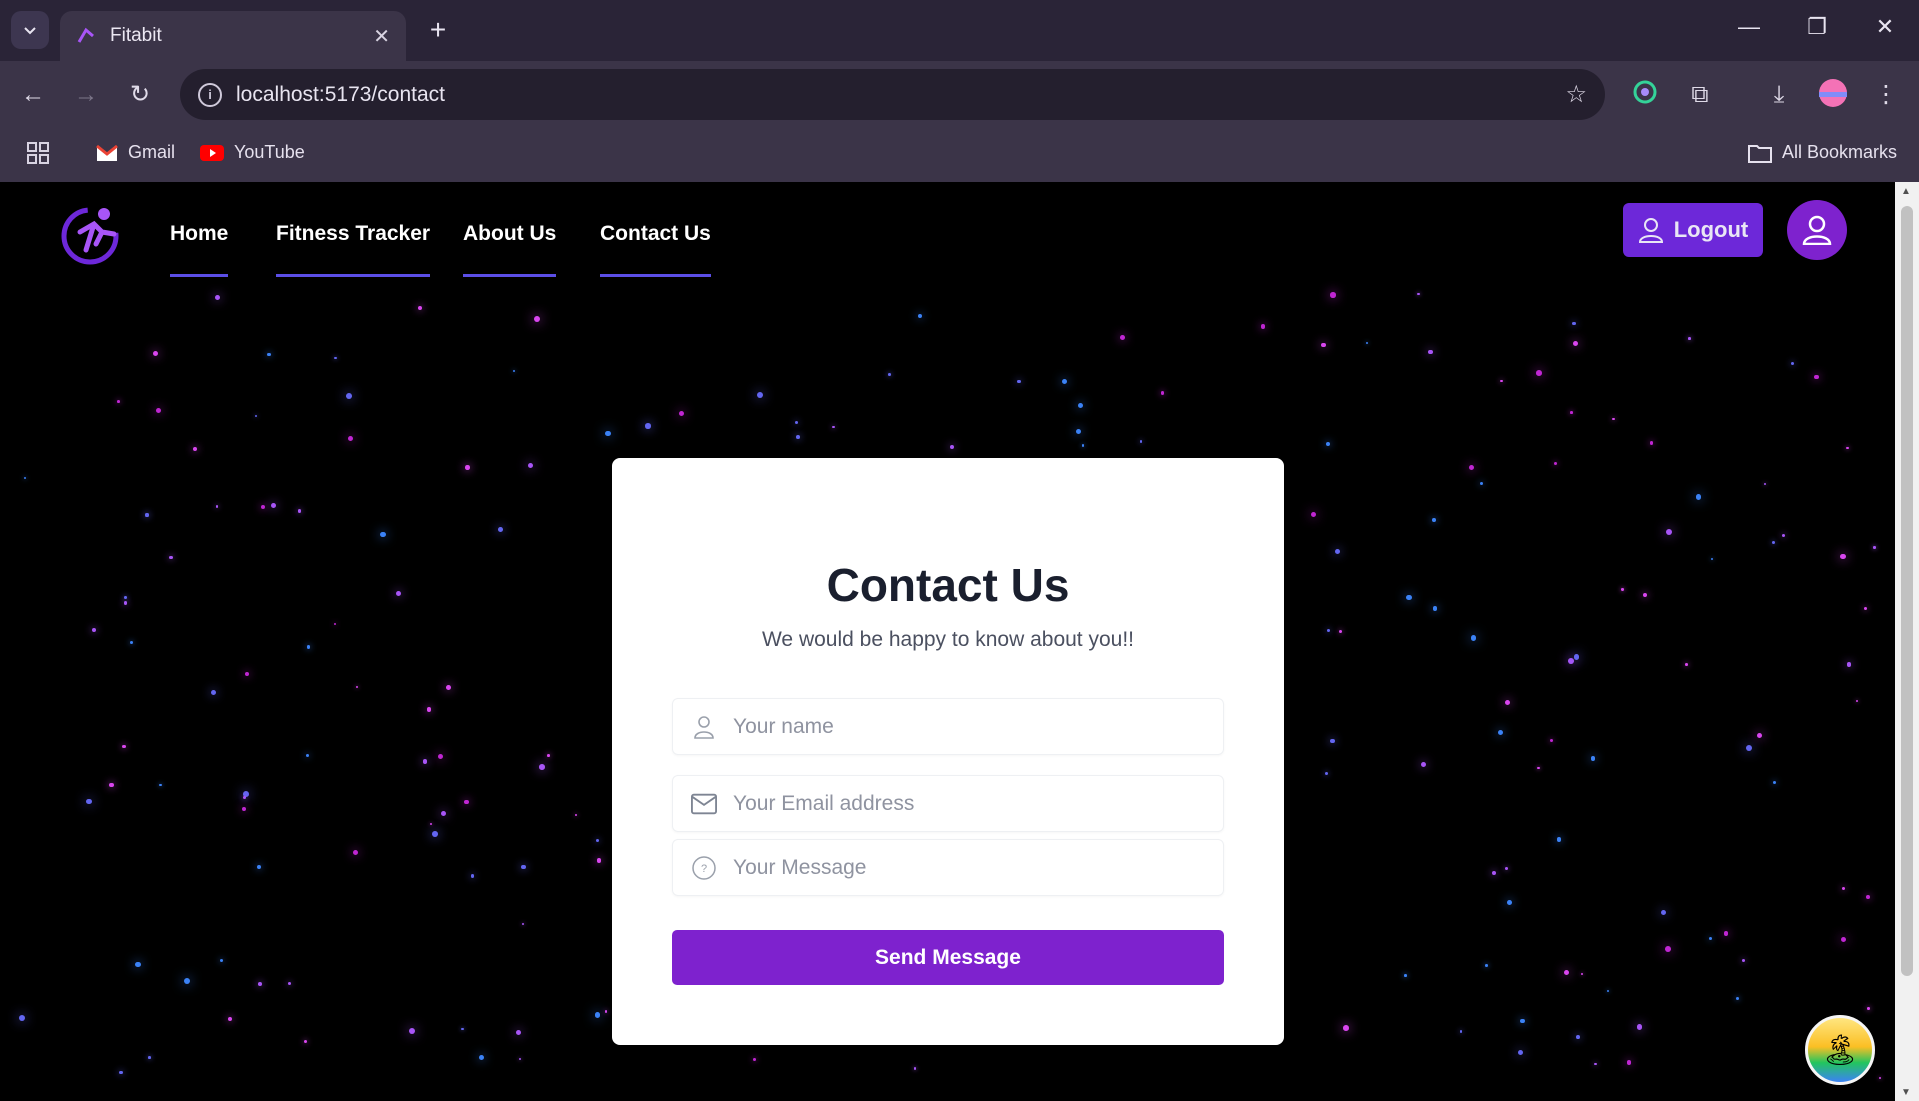 The image size is (1919, 1101). What do you see at coordinates (1779, 95) in the screenshot?
I see `download-icon: ⤓` at bounding box center [1779, 95].